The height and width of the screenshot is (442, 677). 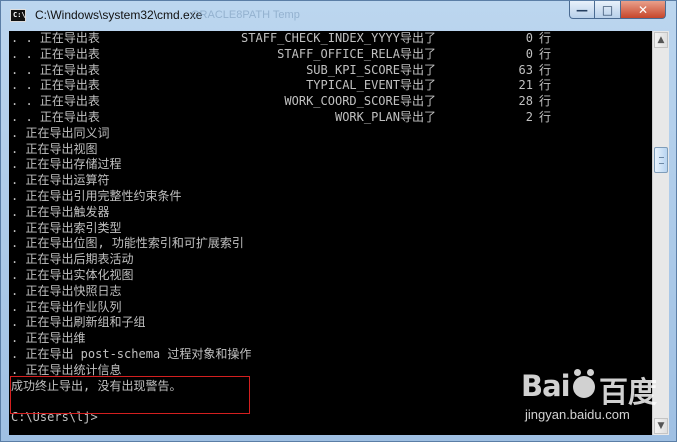 I want to click on minimize-button: —, so click(x=582, y=10).